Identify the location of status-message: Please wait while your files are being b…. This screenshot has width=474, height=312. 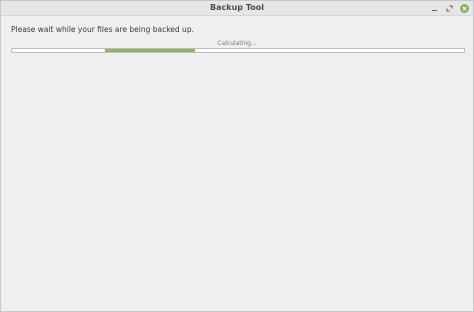
(102, 29).